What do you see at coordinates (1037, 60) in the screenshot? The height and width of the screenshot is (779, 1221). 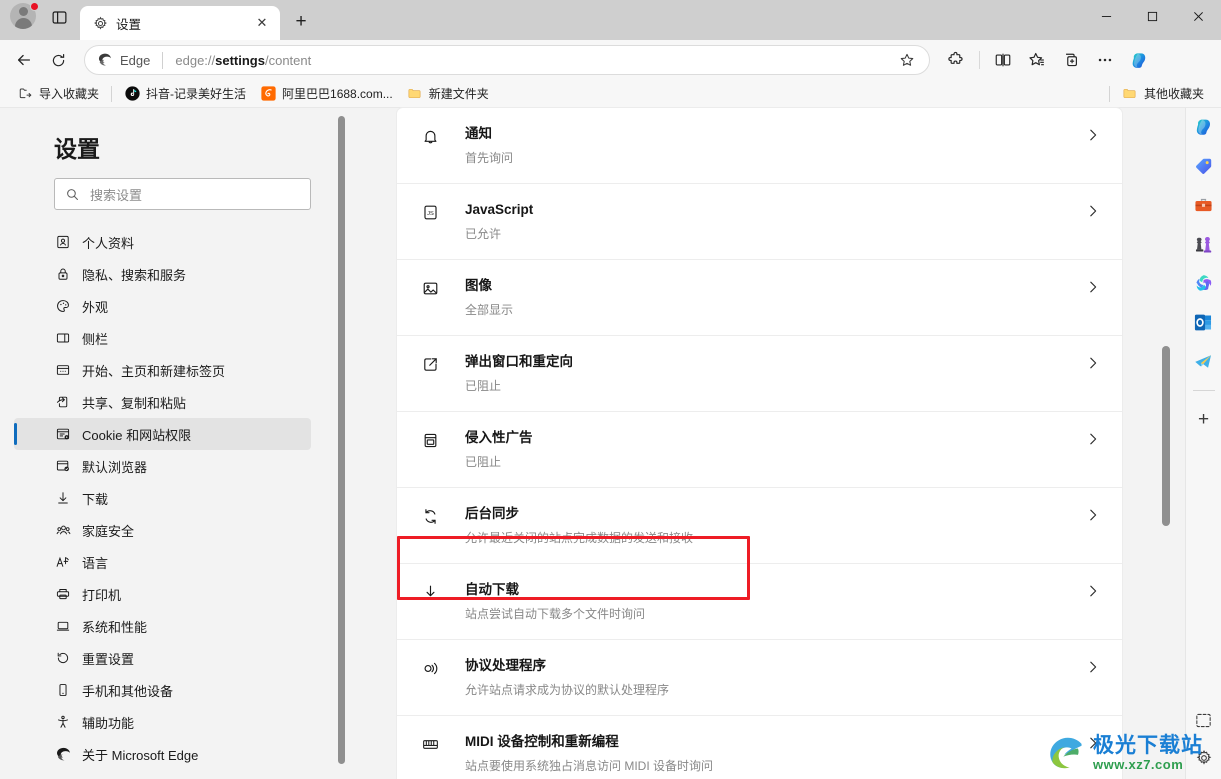 I see `favorites-button` at bounding box center [1037, 60].